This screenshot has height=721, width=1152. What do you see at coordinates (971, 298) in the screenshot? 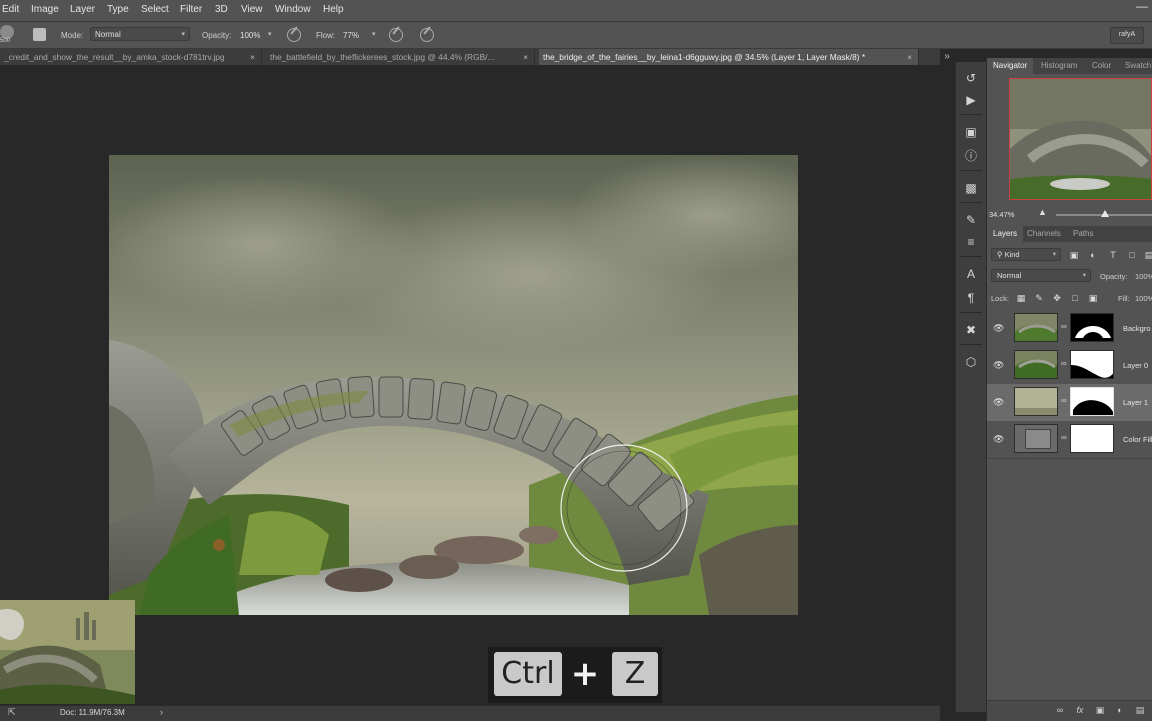
I see `paragraph-icon: ¶` at bounding box center [971, 298].